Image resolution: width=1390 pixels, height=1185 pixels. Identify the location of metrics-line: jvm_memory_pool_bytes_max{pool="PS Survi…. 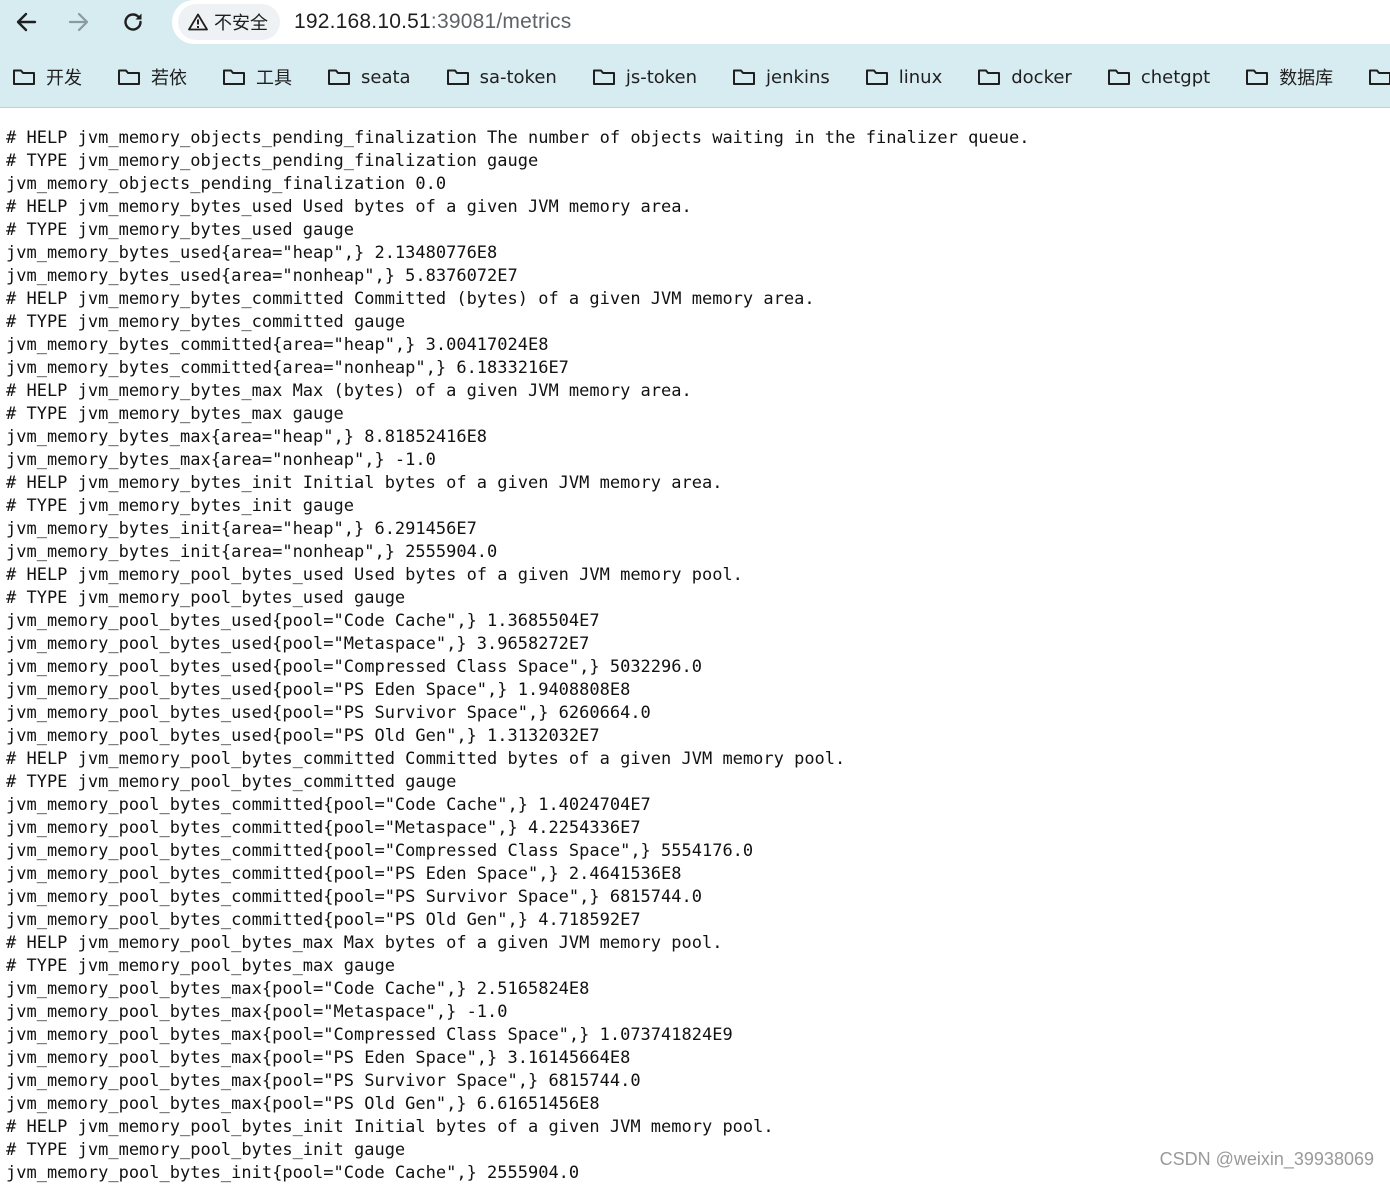
(323, 1081).